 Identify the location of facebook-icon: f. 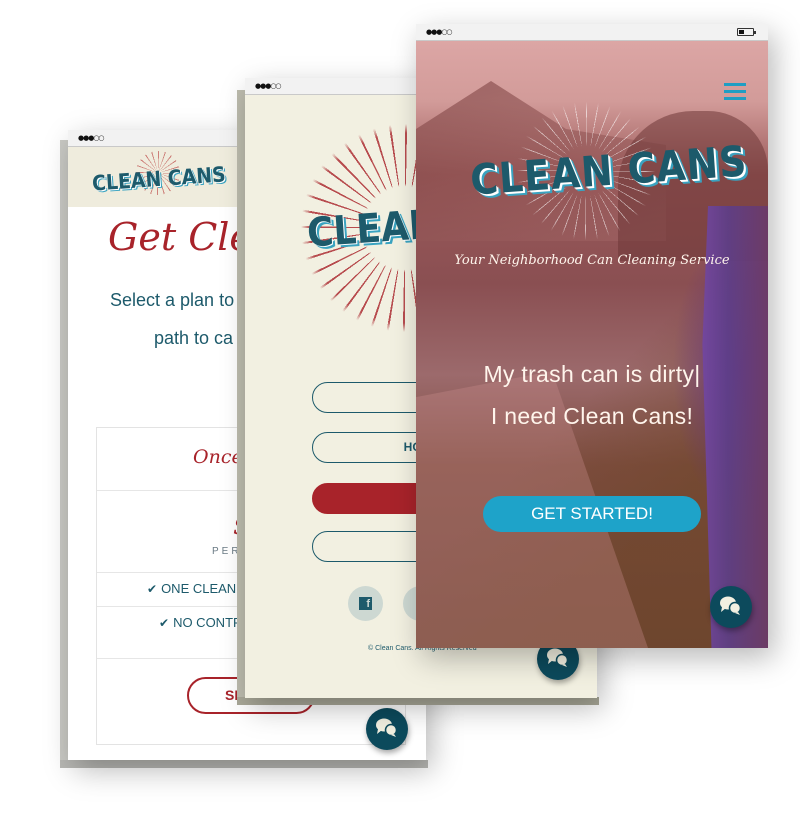
(365, 603).